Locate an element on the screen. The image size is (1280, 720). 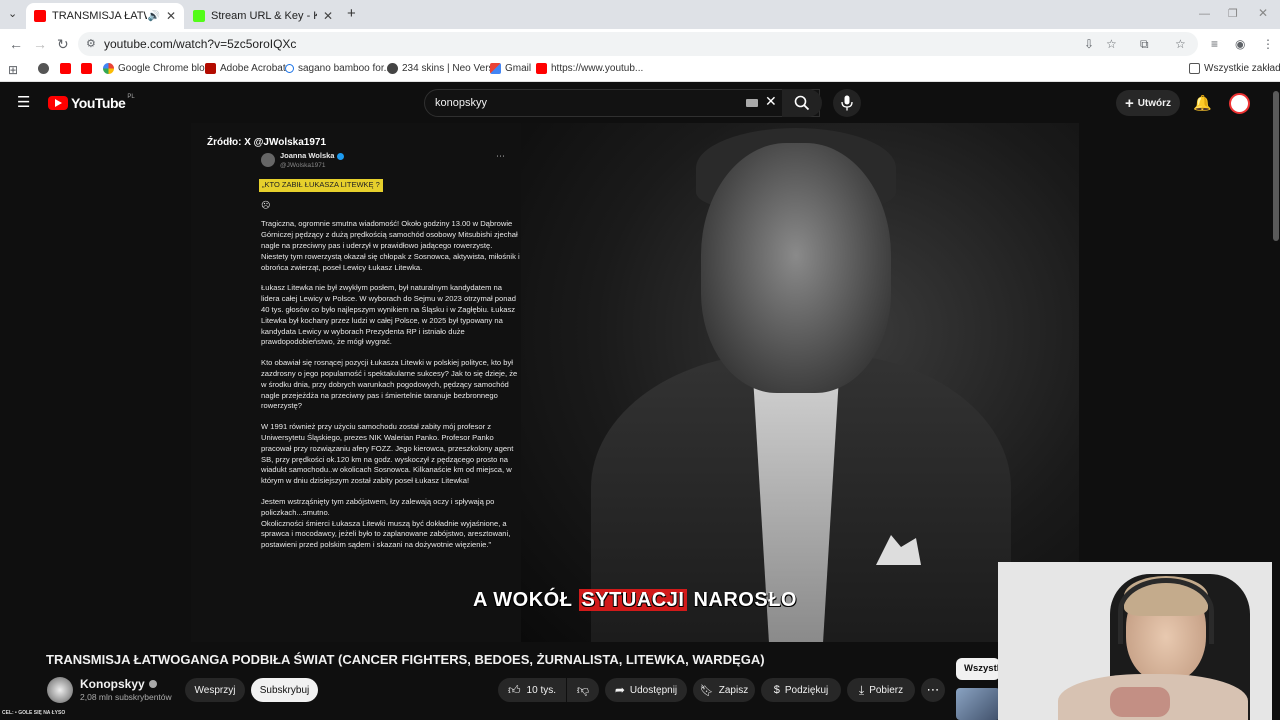
bookmark-label: Gmail is located at coordinates (518, 68).